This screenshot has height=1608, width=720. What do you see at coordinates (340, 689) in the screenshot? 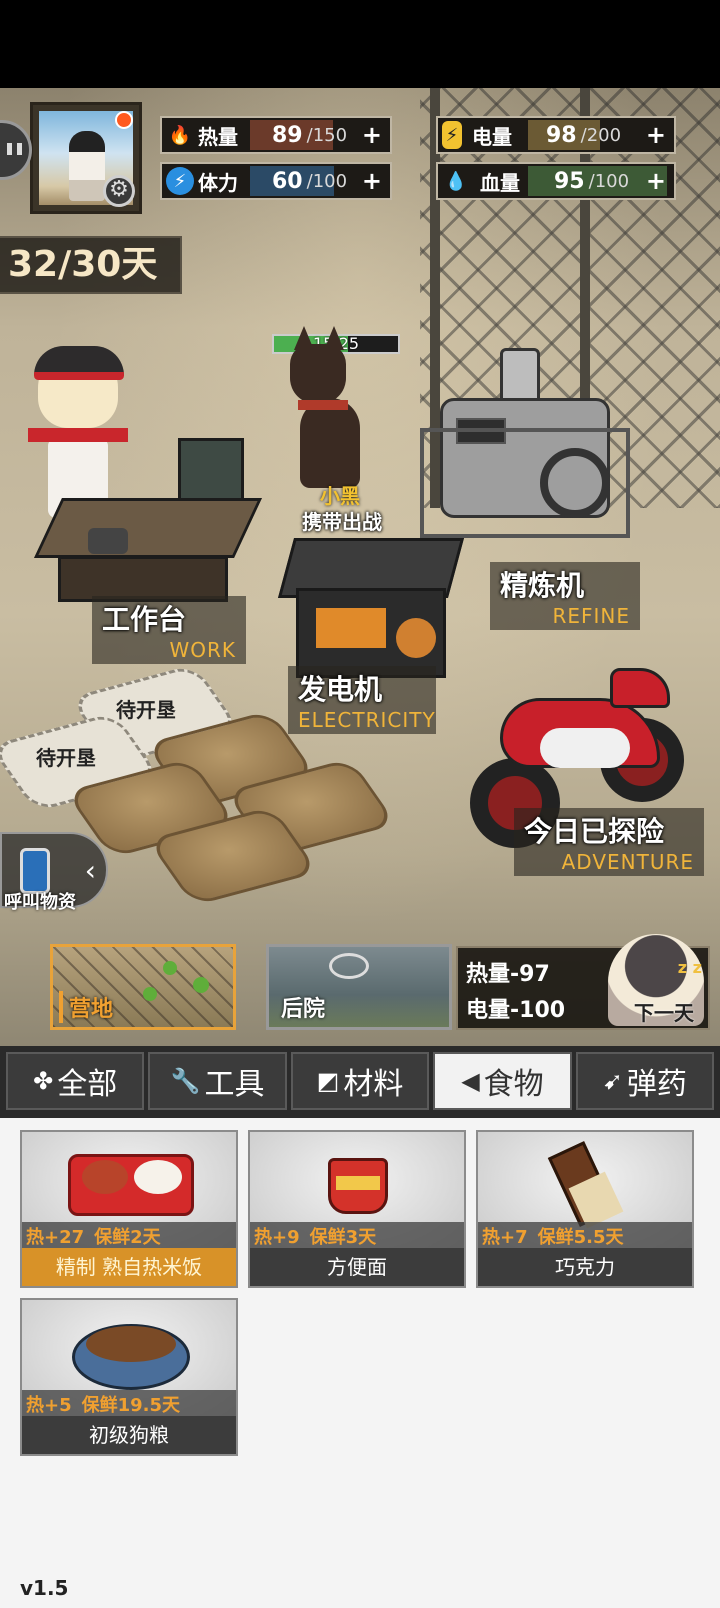
I see `generator-title: 发电机` at bounding box center [340, 689].